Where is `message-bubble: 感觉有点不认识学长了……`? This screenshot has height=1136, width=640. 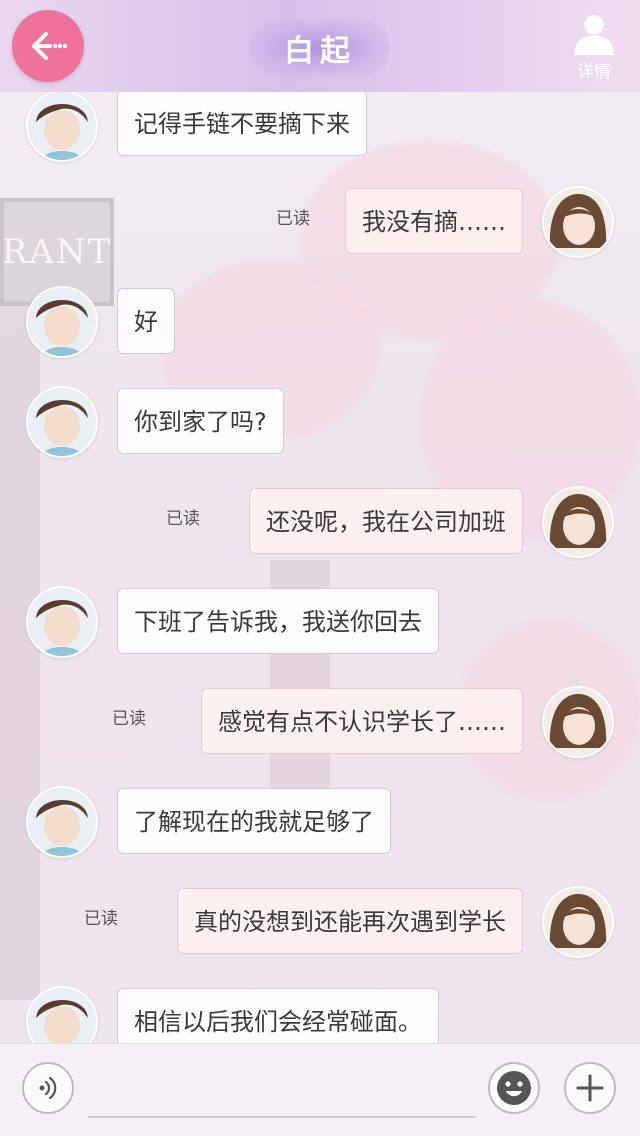 message-bubble: 感觉有点不认识学长了…… is located at coordinates (362, 721).